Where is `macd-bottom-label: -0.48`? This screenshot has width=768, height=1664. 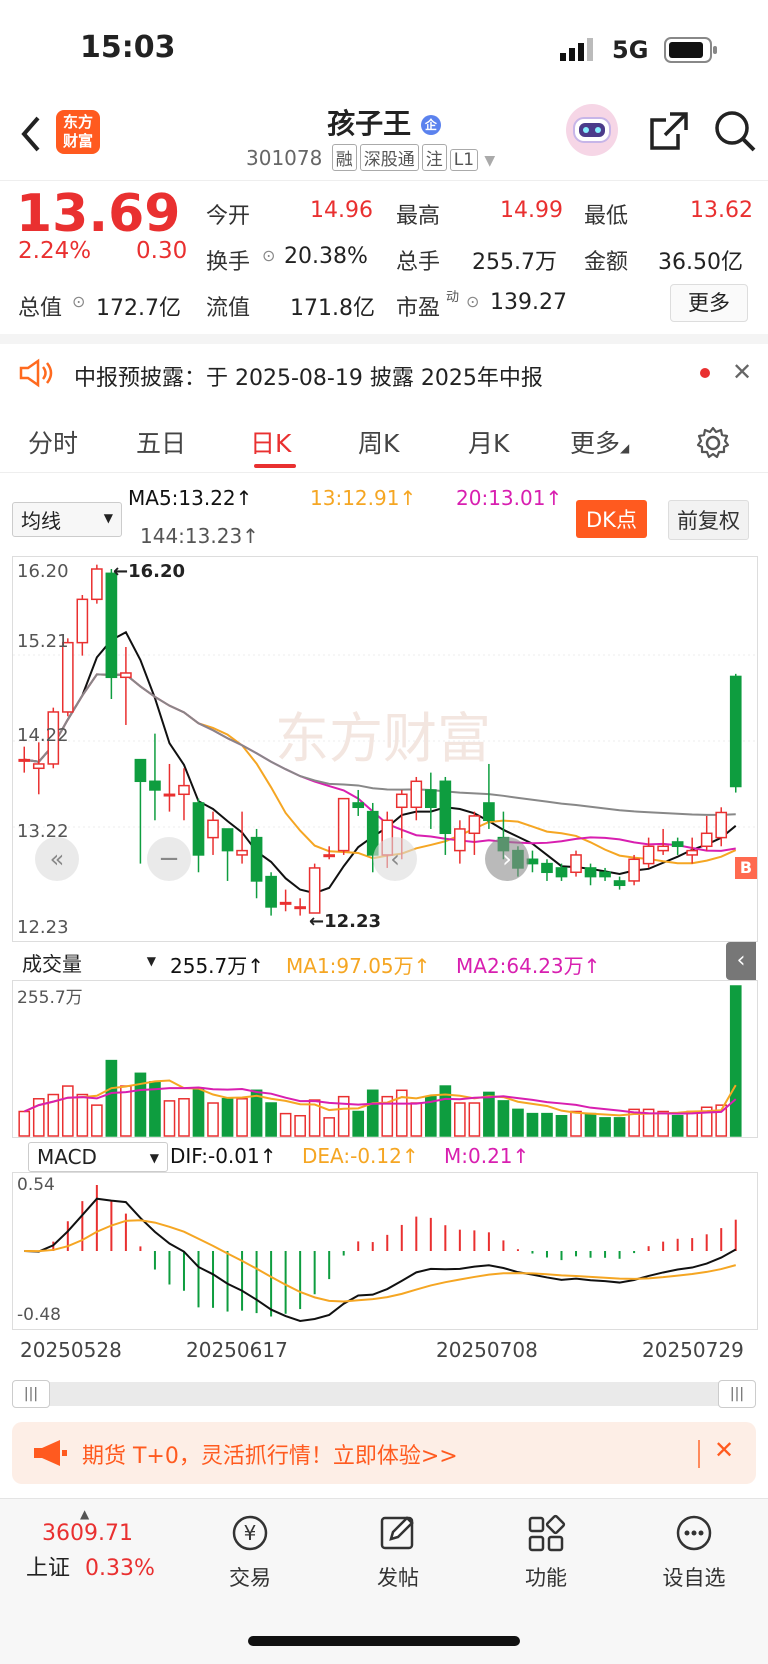
macd-bottom-label: -0.48 is located at coordinates (39, 1315).